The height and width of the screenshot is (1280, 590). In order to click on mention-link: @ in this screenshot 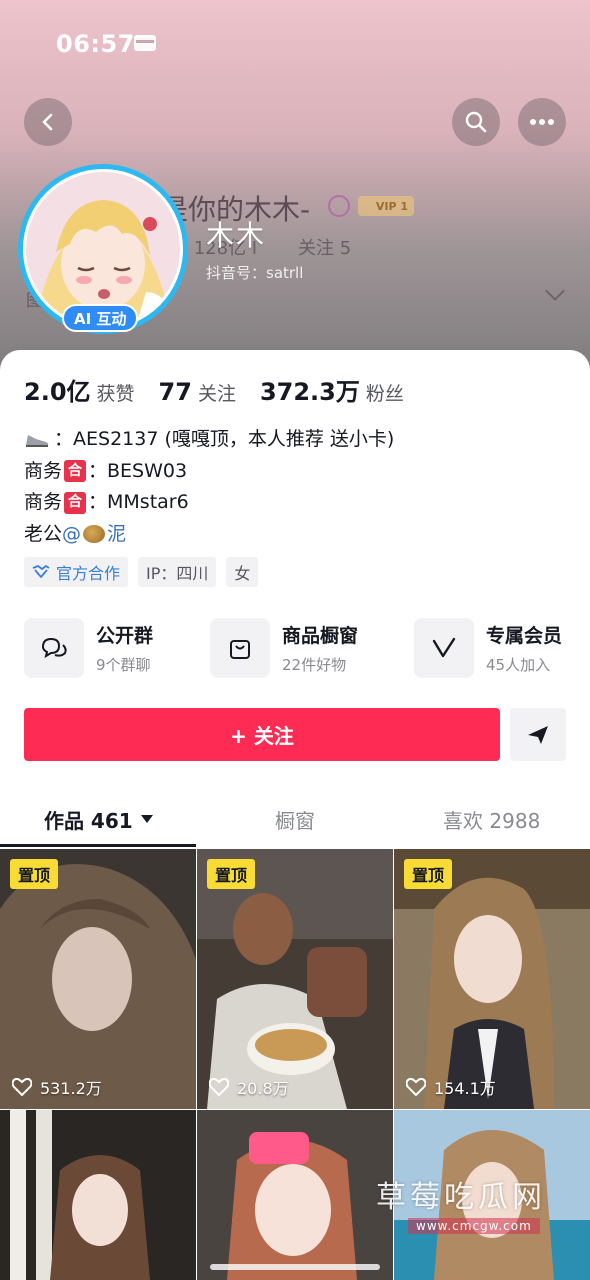, I will do `click(71, 535)`.